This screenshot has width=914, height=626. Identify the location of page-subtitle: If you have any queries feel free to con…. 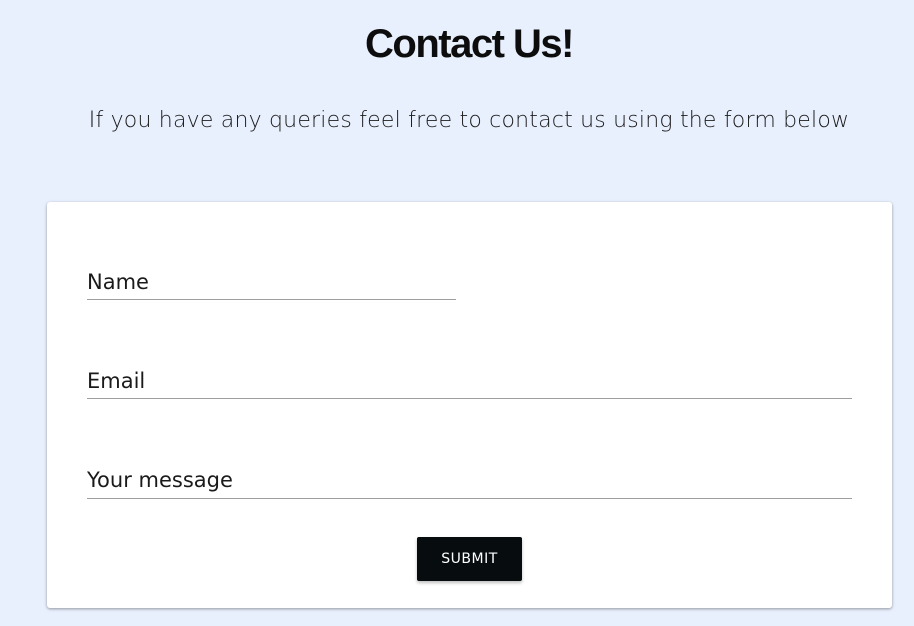
(469, 120).